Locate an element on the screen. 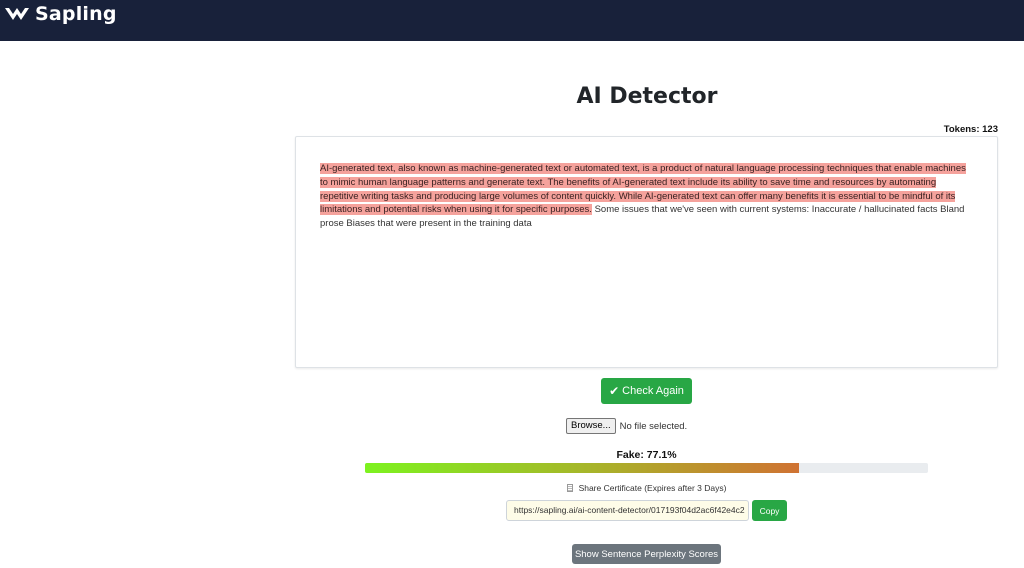  file-upload: Browse... No file selected. is located at coordinates (626, 426).